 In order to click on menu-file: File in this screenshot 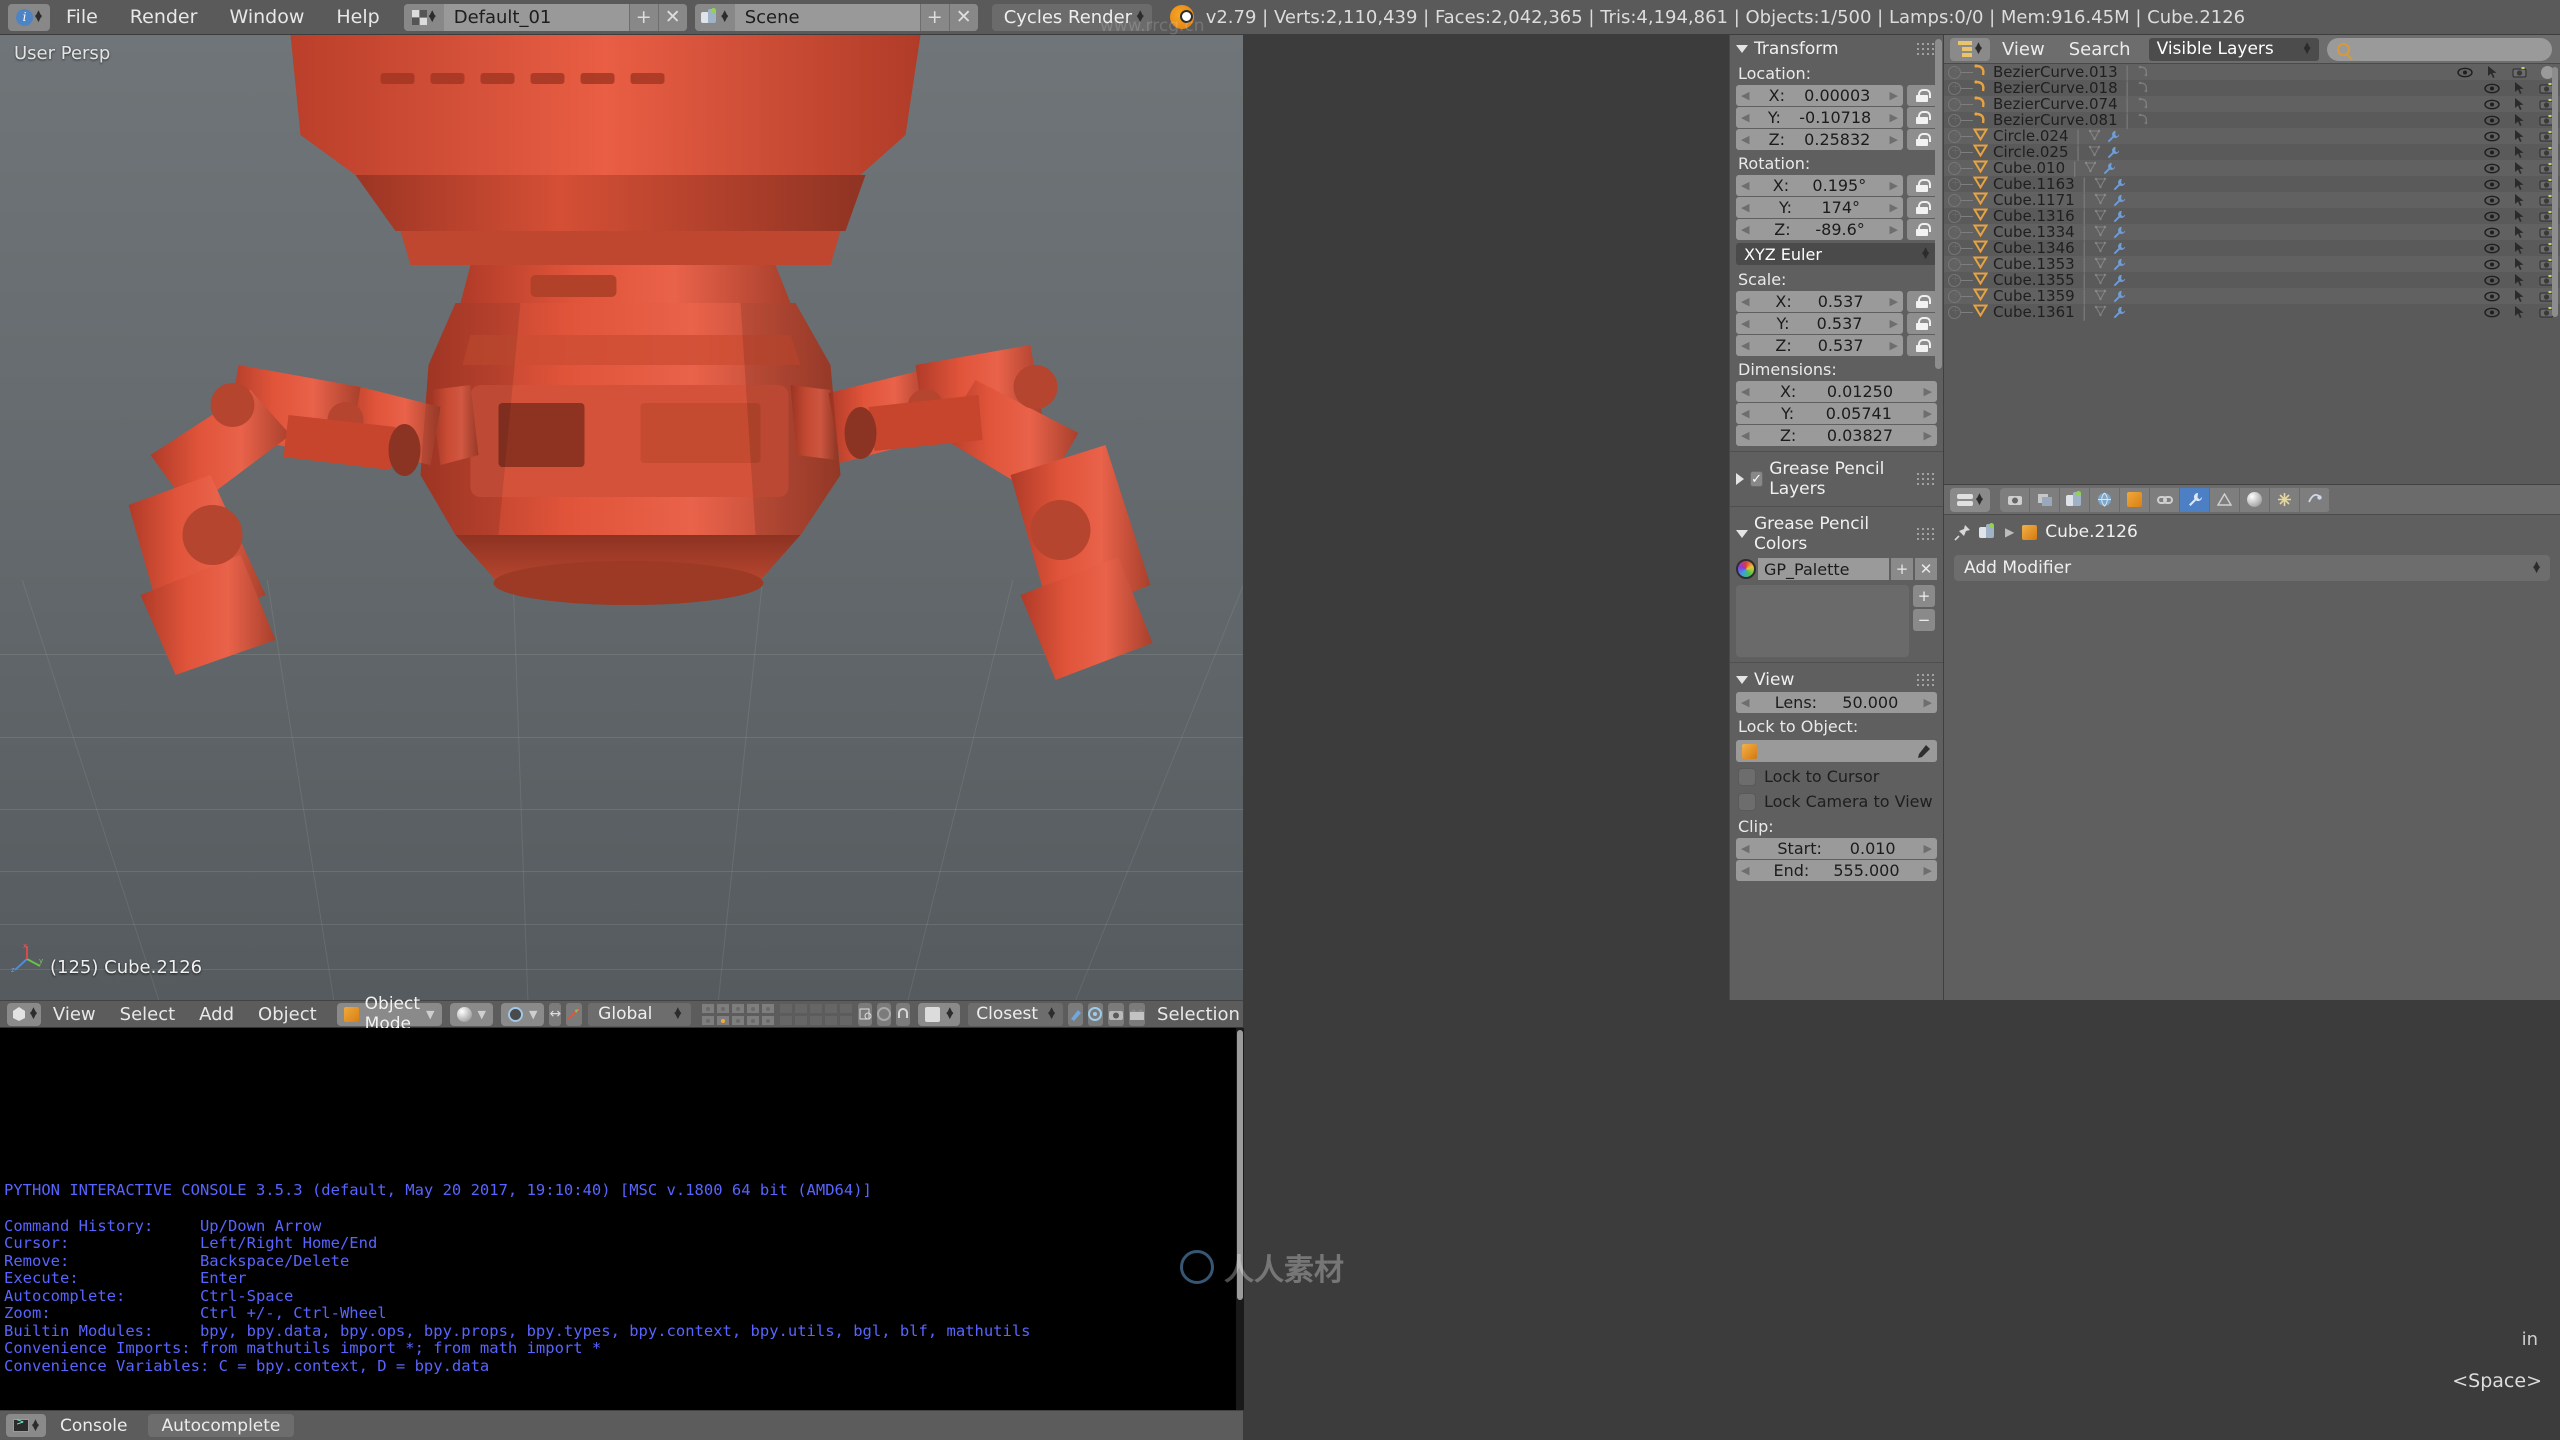, I will do `click(82, 17)`.